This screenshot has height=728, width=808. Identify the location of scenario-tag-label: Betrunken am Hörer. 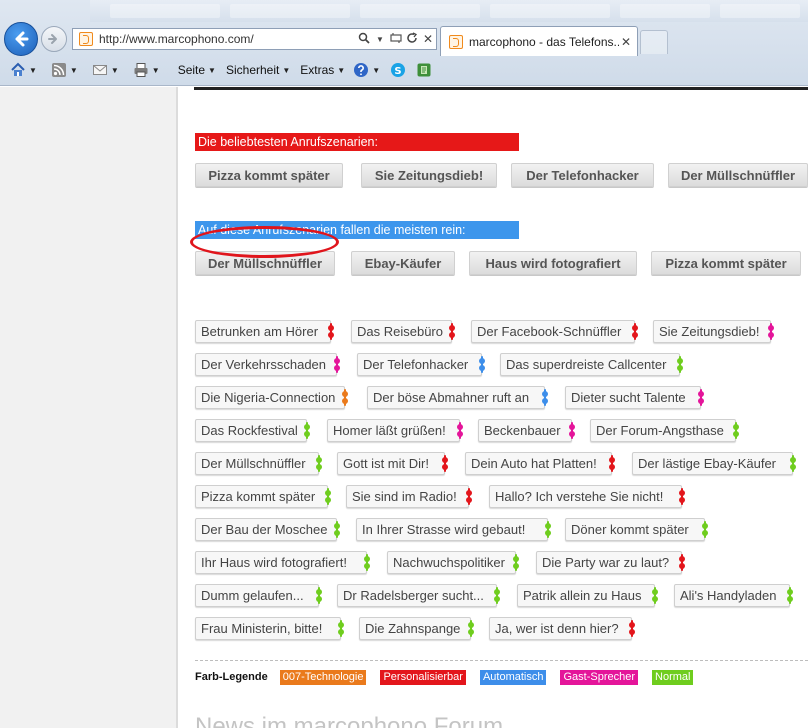
(260, 331).